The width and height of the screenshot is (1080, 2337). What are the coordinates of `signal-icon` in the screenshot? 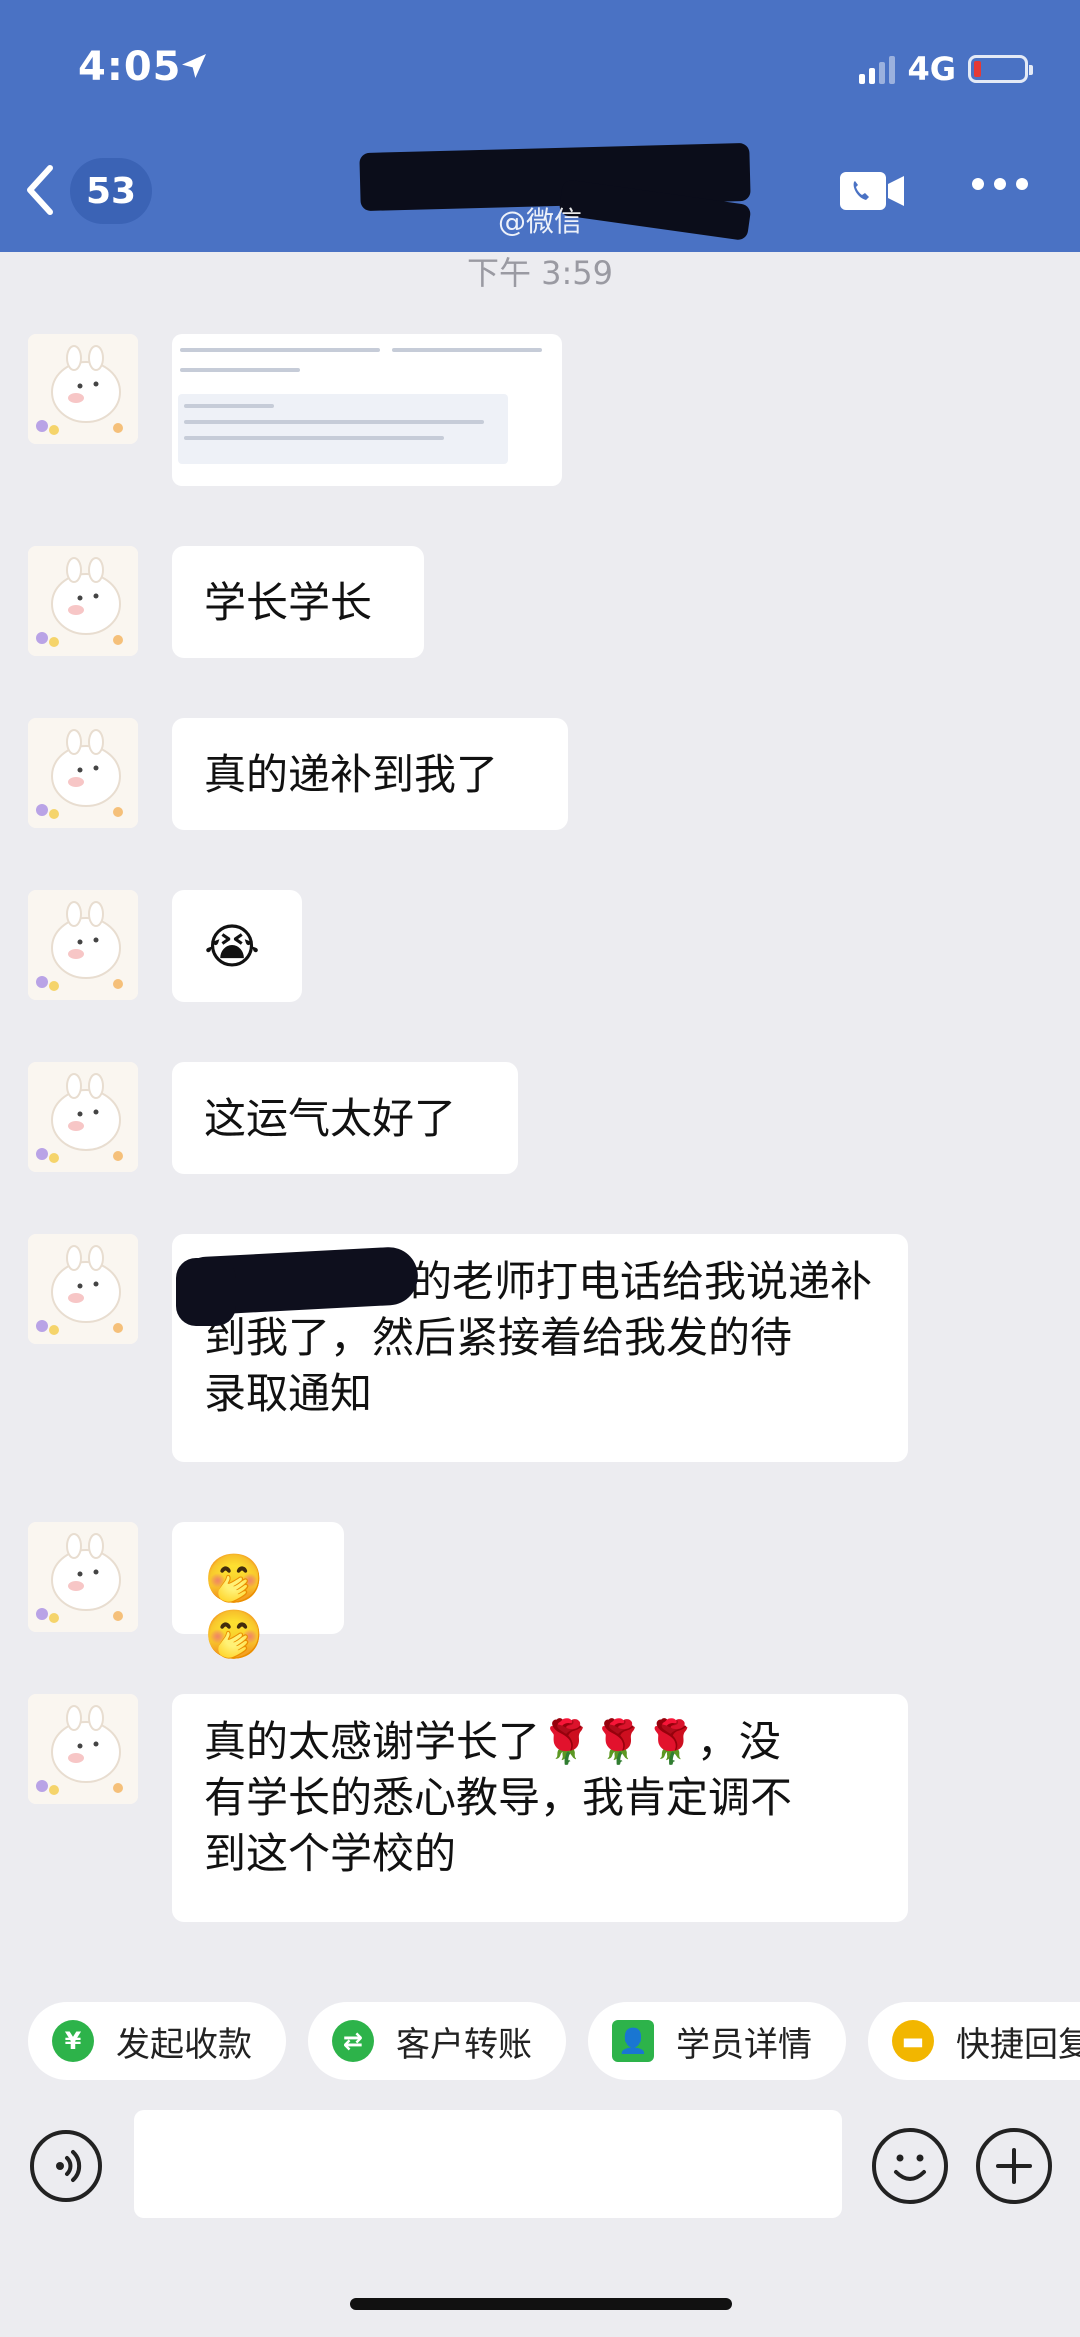 It's located at (877, 69).